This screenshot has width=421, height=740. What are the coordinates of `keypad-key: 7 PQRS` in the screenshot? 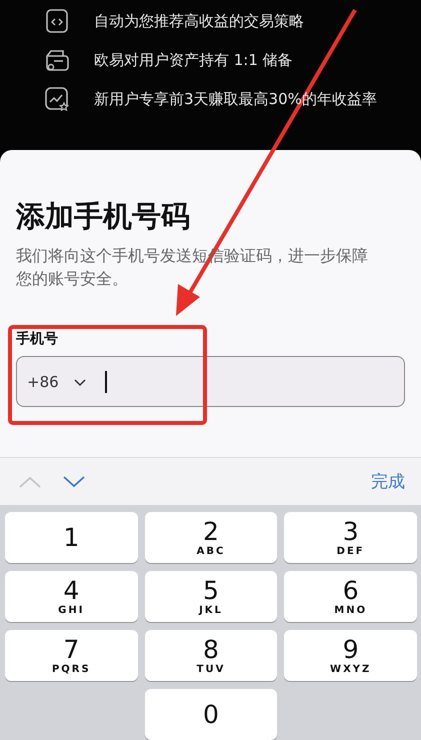 It's located at (71, 655).